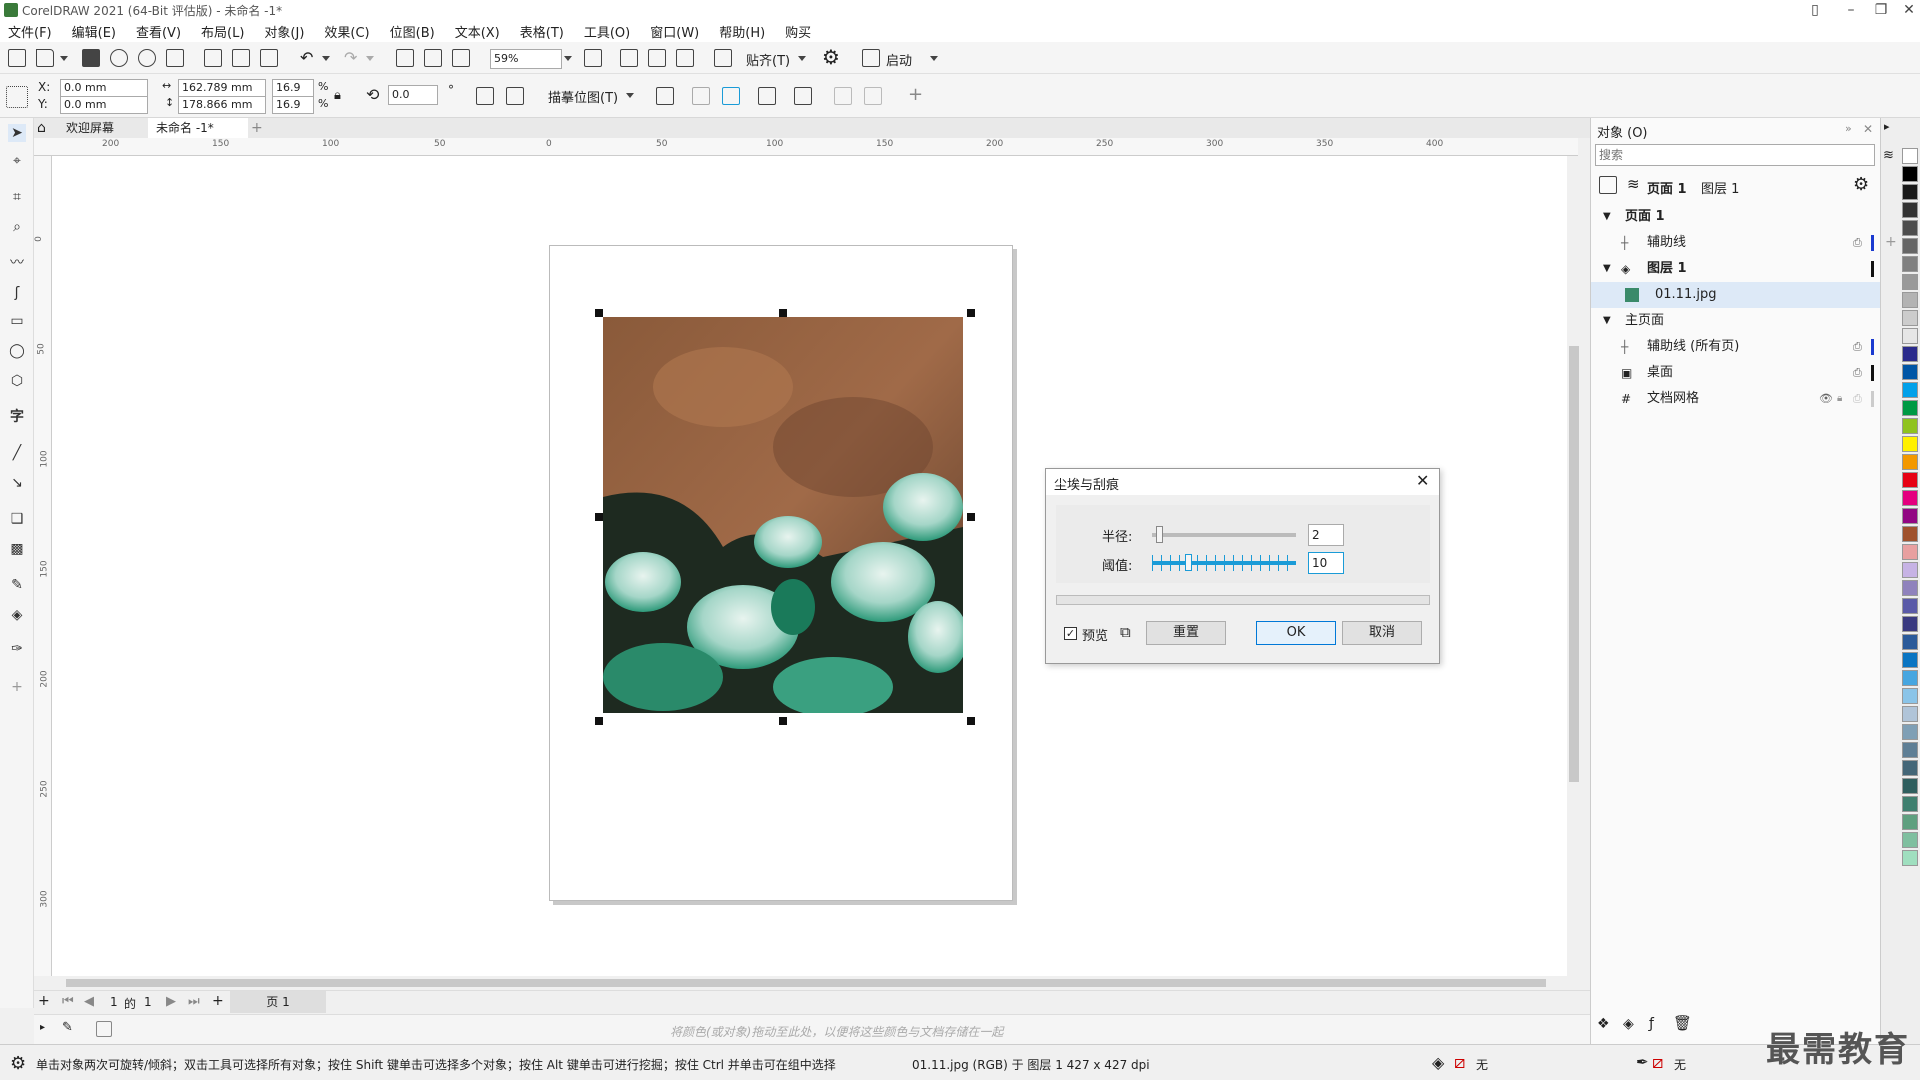 The height and width of the screenshot is (1080, 1920). What do you see at coordinates (64, 58) in the screenshot?
I see `open-dropdown-icon` at bounding box center [64, 58].